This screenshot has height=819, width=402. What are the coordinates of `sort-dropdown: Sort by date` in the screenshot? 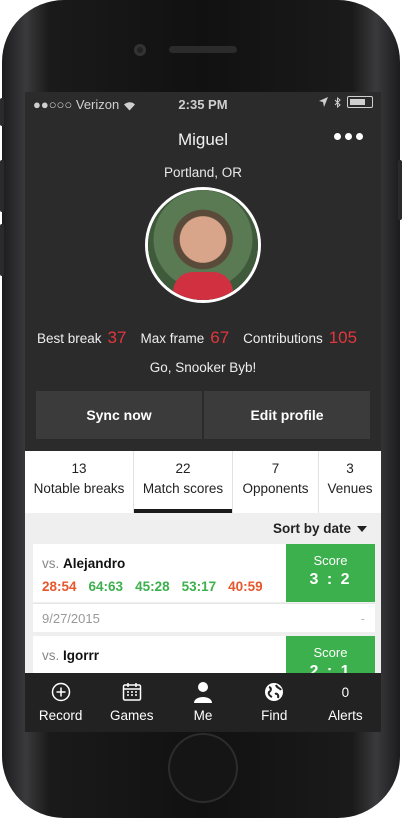 It's located at (320, 528).